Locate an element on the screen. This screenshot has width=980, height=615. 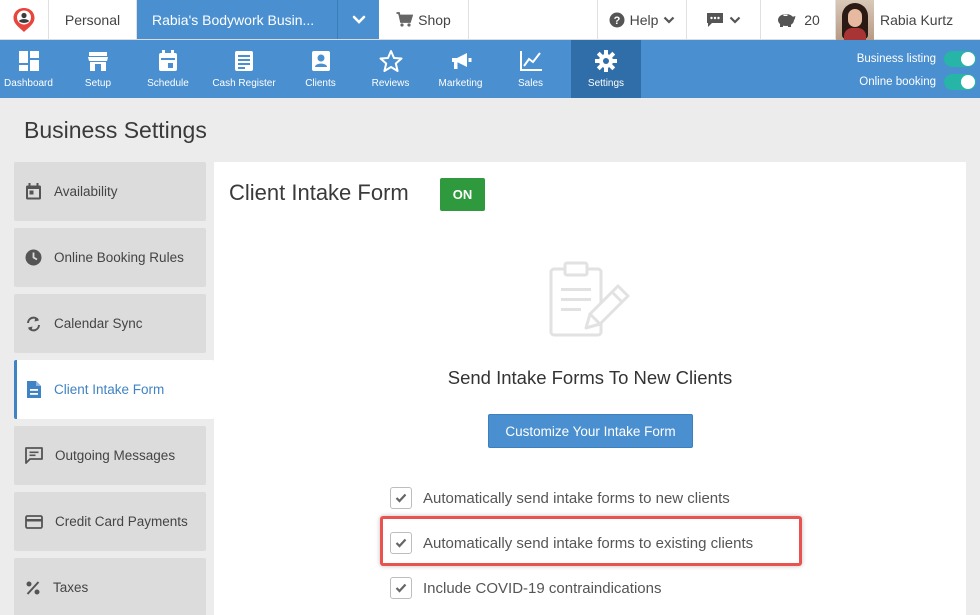
nav-label: Setup is located at coordinates (98, 83).